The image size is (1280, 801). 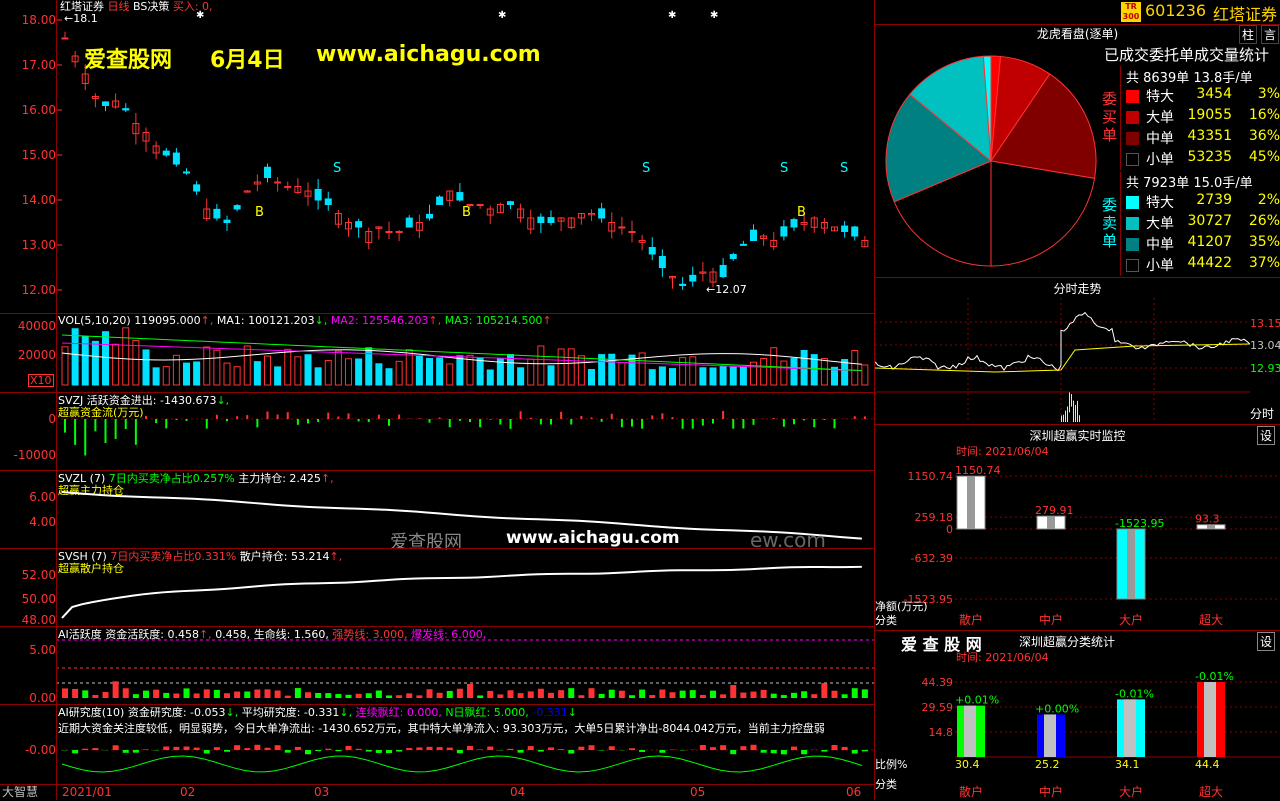 I want to click on x-tick: 03, so click(x=321, y=792).